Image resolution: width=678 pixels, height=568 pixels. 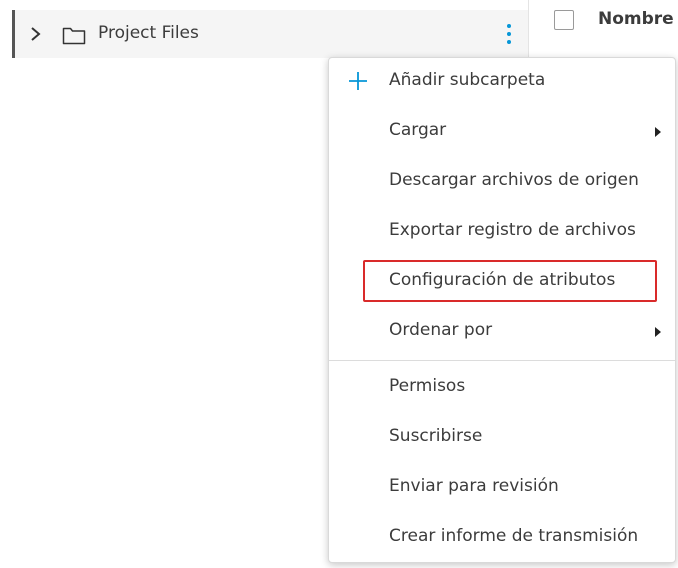 I want to click on menu-item-create-transmittal: Crear informe de transmisión, so click(x=502, y=539).